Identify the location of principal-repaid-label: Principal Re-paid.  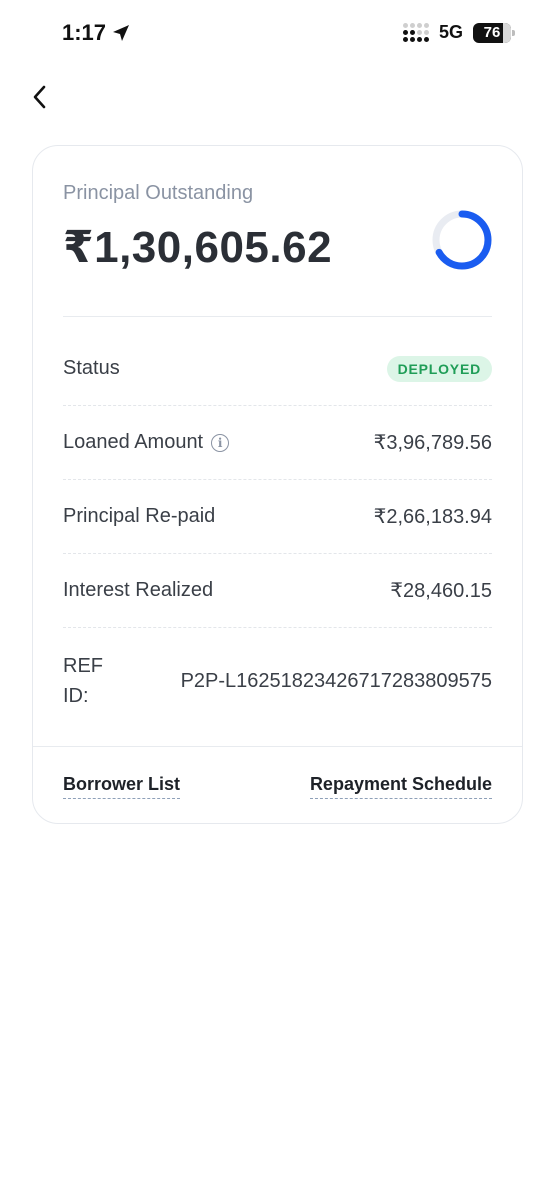
(139, 516).